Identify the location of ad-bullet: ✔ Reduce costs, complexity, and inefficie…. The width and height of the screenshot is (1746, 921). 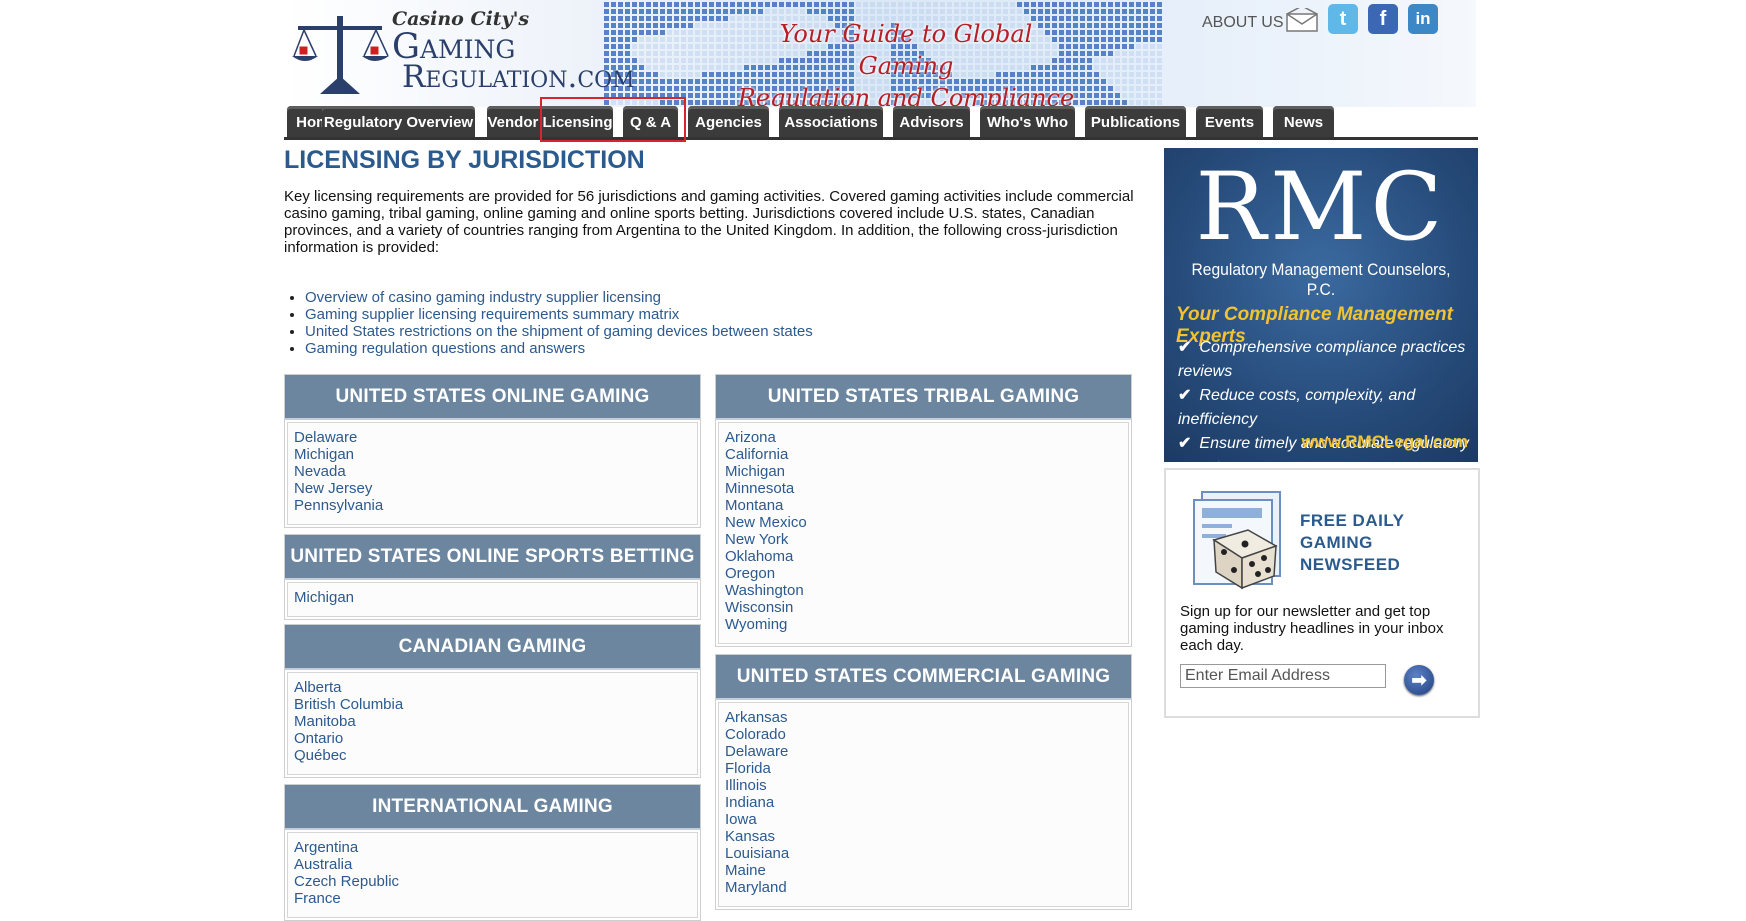
(1328, 408).